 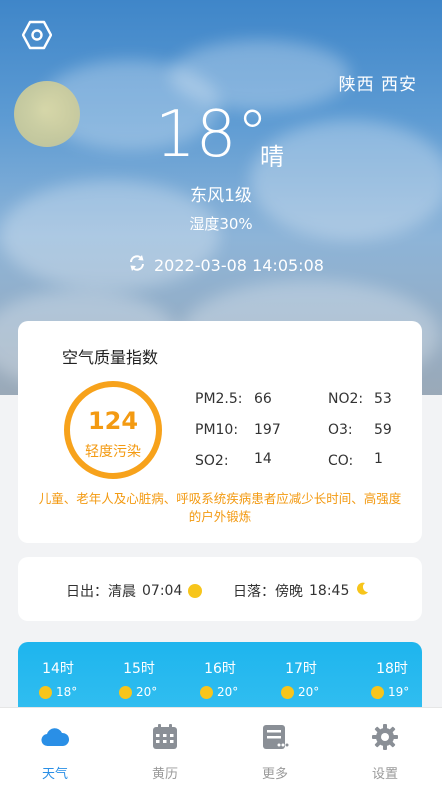 I want to click on tab-weather: 天气, so click(x=55, y=748).